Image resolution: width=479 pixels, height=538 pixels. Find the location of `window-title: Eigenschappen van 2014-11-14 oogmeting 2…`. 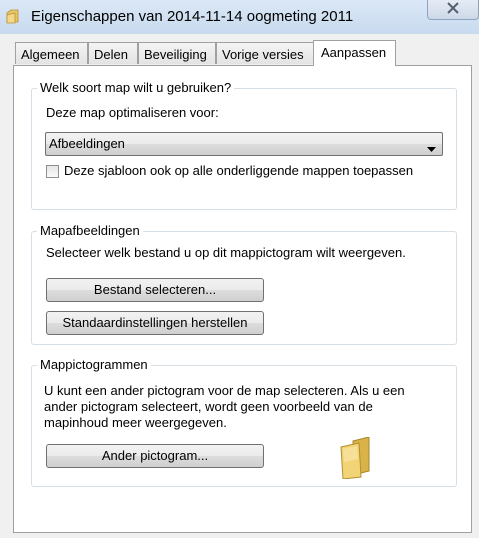

window-title: Eigenschappen van 2014-11-14 oogmeting 2… is located at coordinates (192, 16).